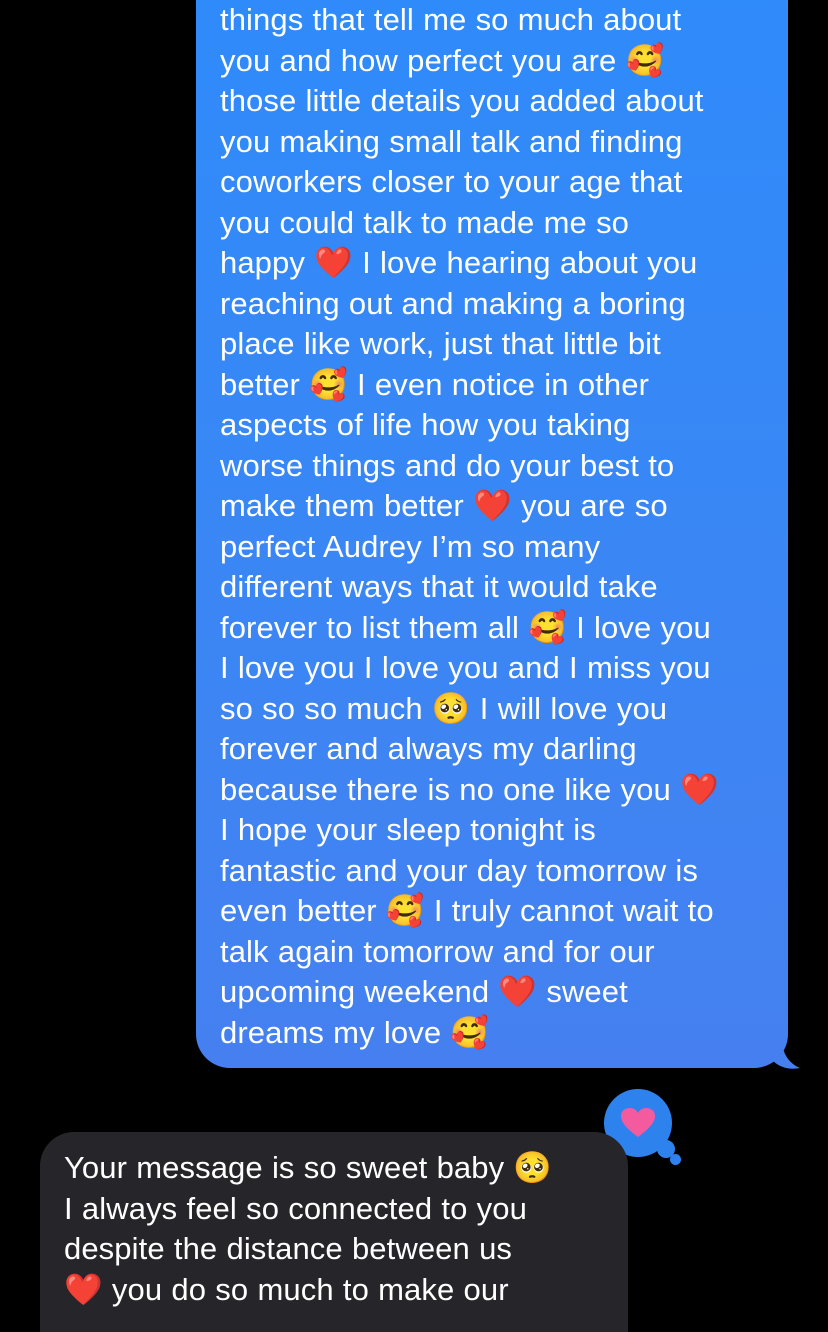 Image resolution: width=828 pixels, height=1332 pixels. Describe the element at coordinates (453, 303) in the screenshot. I see `sent-message-line: reaching out and making a boring` at that location.